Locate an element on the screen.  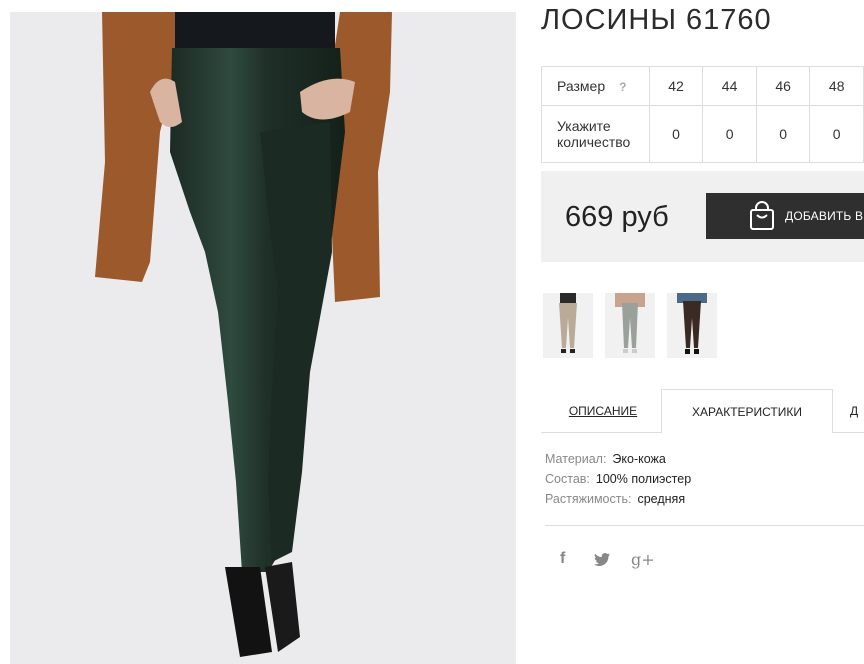
size-48: 48 is located at coordinates (836, 86).